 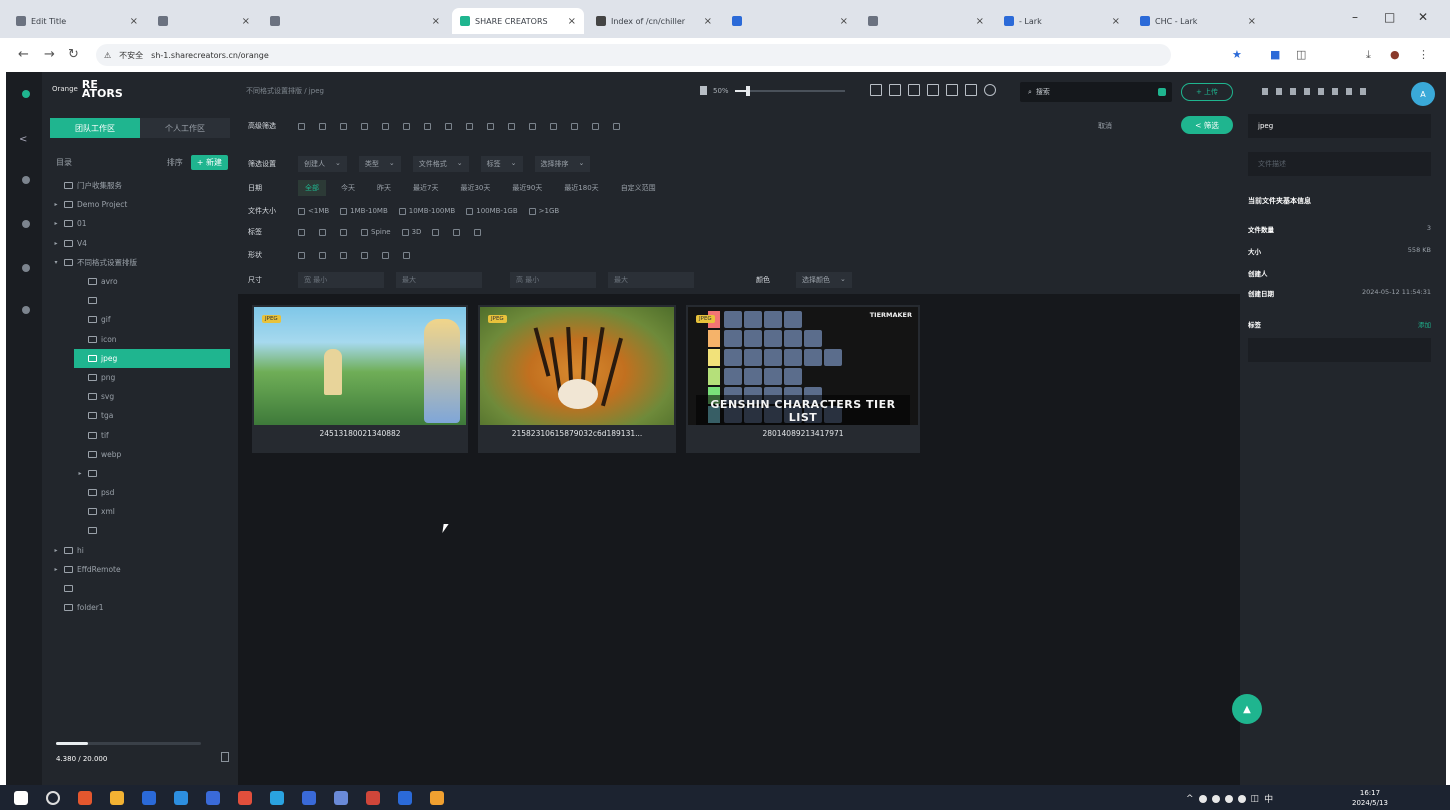 What do you see at coordinates (789, 90) in the screenshot?
I see `zoom-slider` at bounding box center [789, 90].